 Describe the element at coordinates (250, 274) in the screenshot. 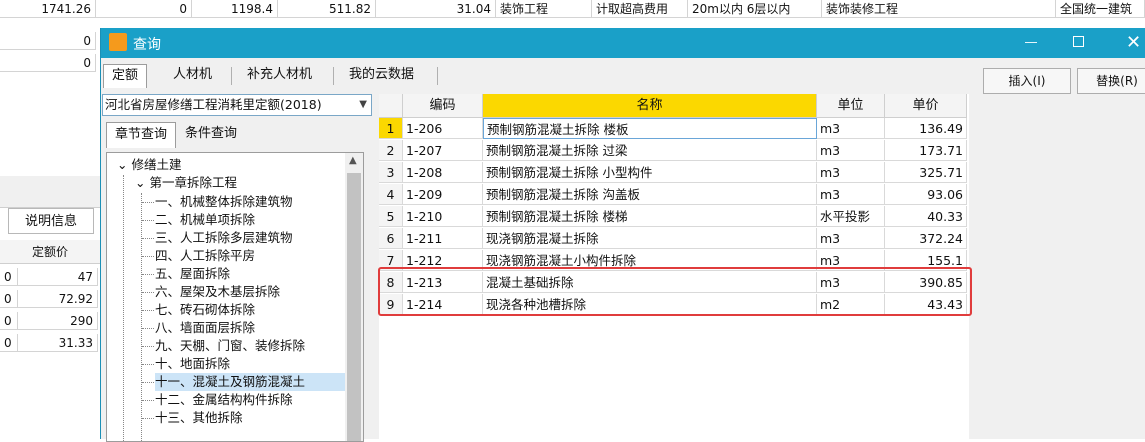

I see `tree-node-section: 五、屋面拆除` at that location.